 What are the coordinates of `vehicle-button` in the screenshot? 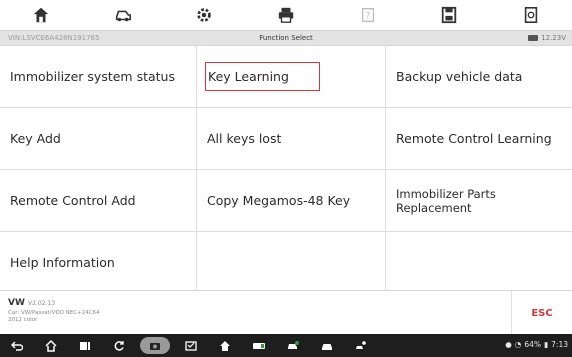 It's located at (123, 15).